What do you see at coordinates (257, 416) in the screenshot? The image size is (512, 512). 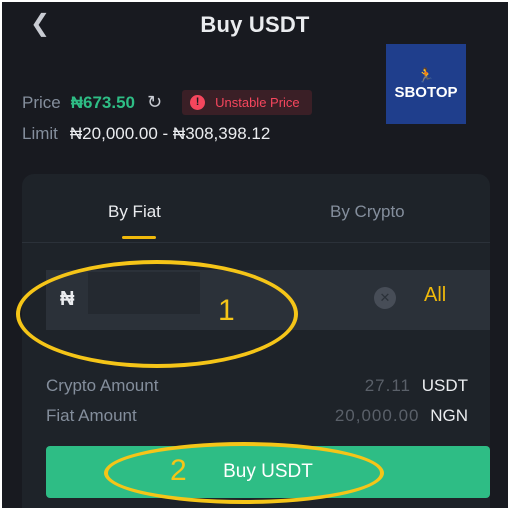 I see `fiat-amount-row: Fiat Amount 20,000.00 NGN` at bounding box center [257, 416].